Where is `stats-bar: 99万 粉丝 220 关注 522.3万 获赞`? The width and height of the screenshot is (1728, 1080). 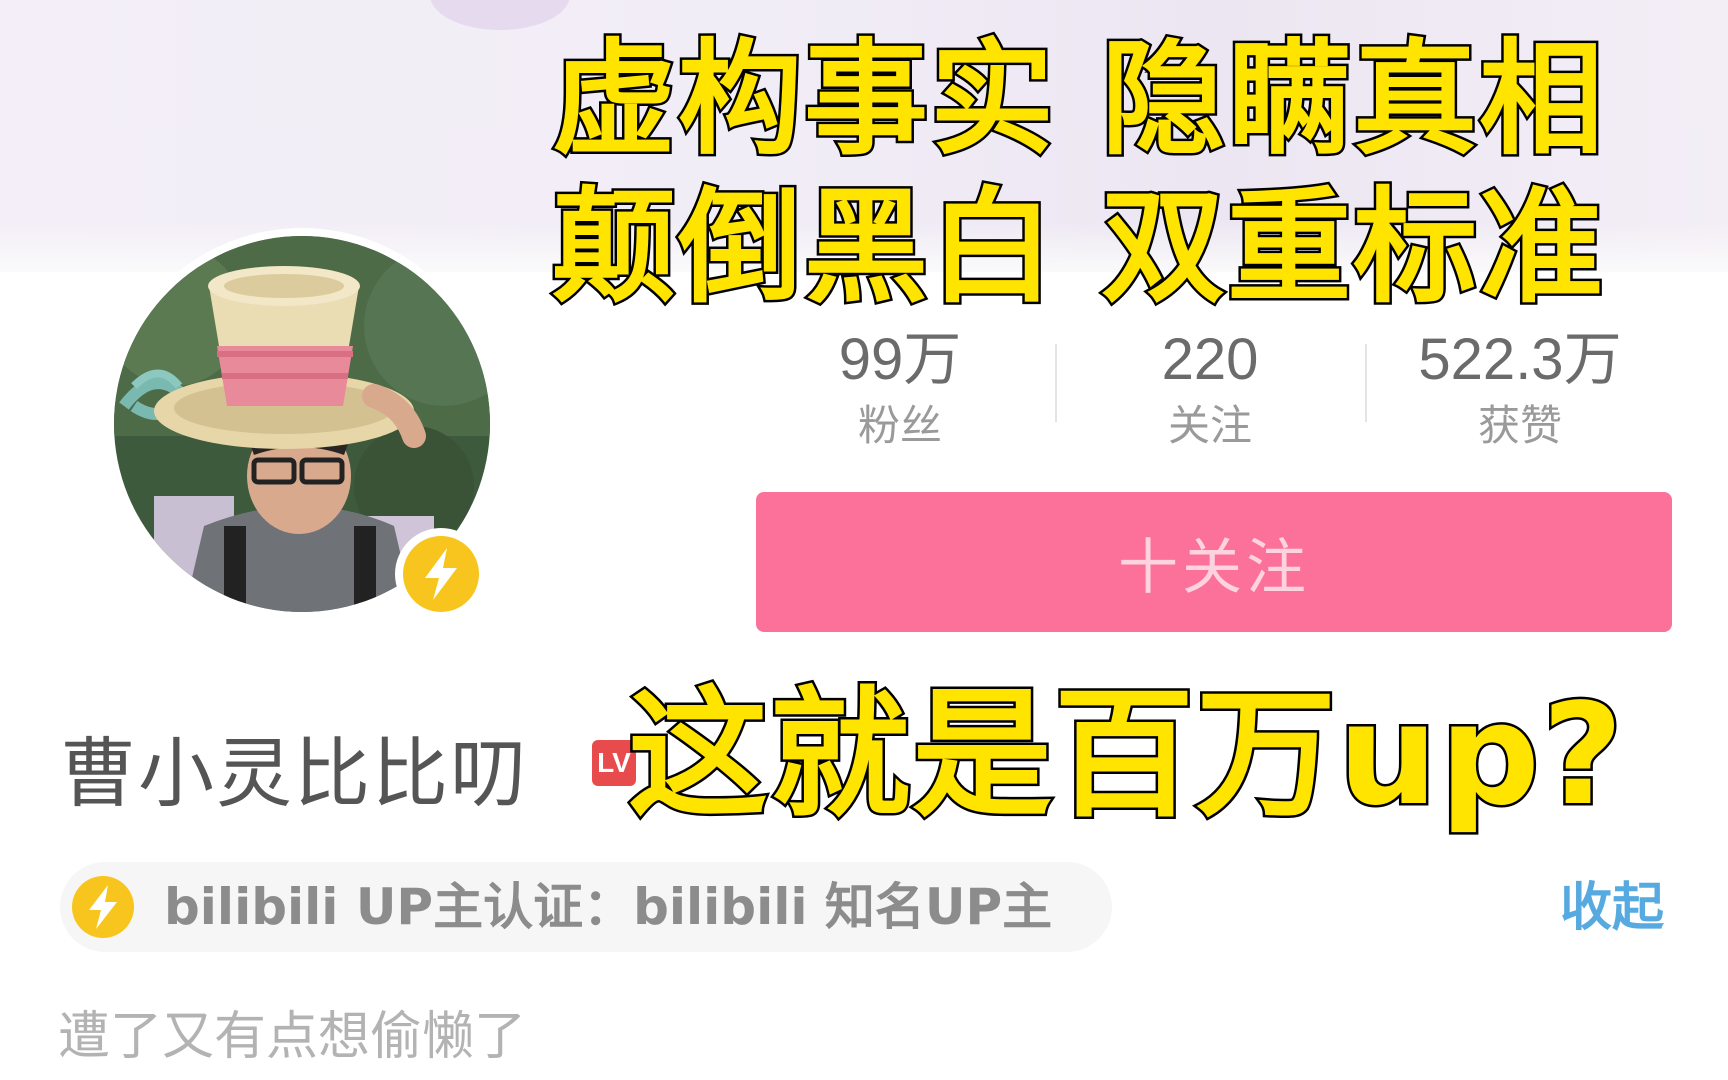 stats-bar: 99万 粉丝 220 关注 522.3万 获赞 is located at coordinates (1225, 385).